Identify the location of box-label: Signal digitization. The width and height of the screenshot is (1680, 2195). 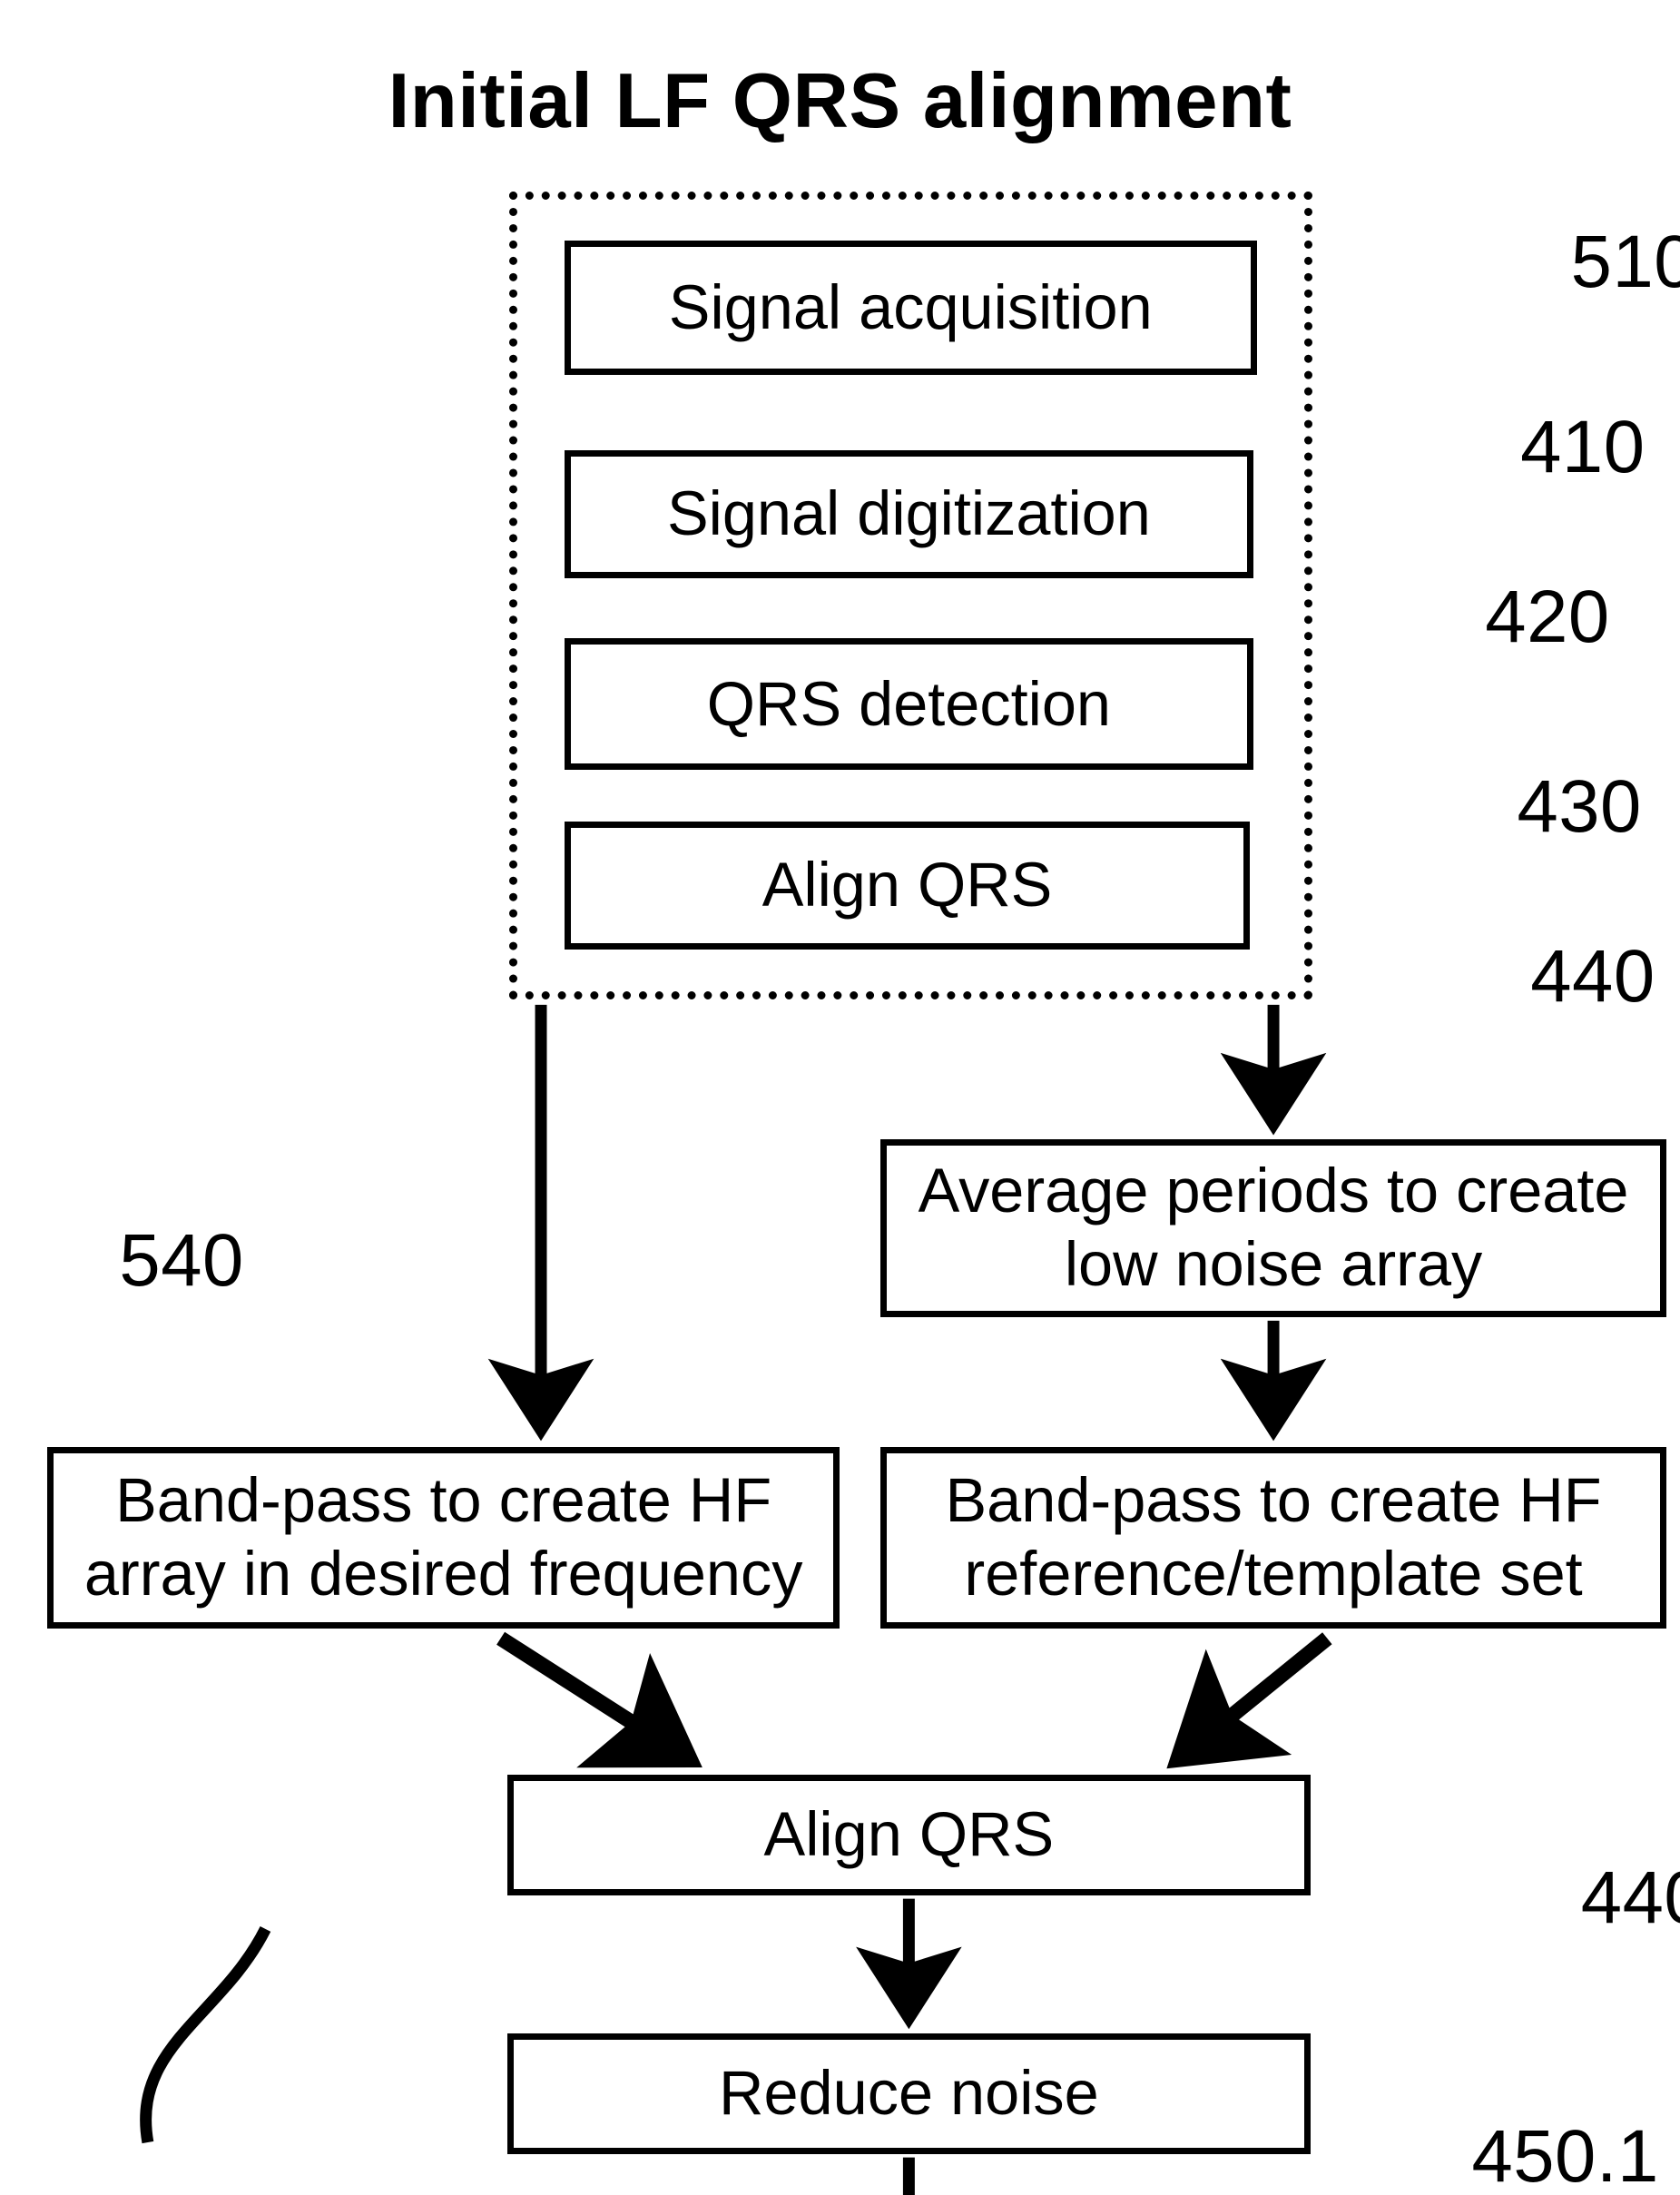
(908, 513).